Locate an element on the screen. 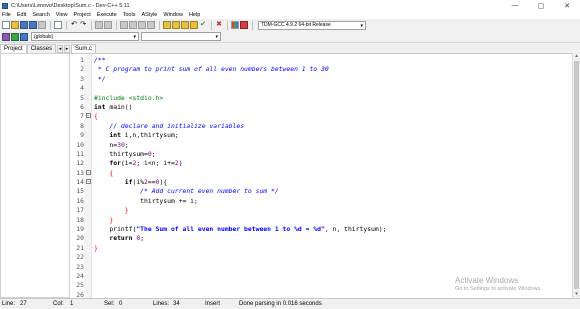  undo-icon: ↶ is located at coordinates (74, 25).